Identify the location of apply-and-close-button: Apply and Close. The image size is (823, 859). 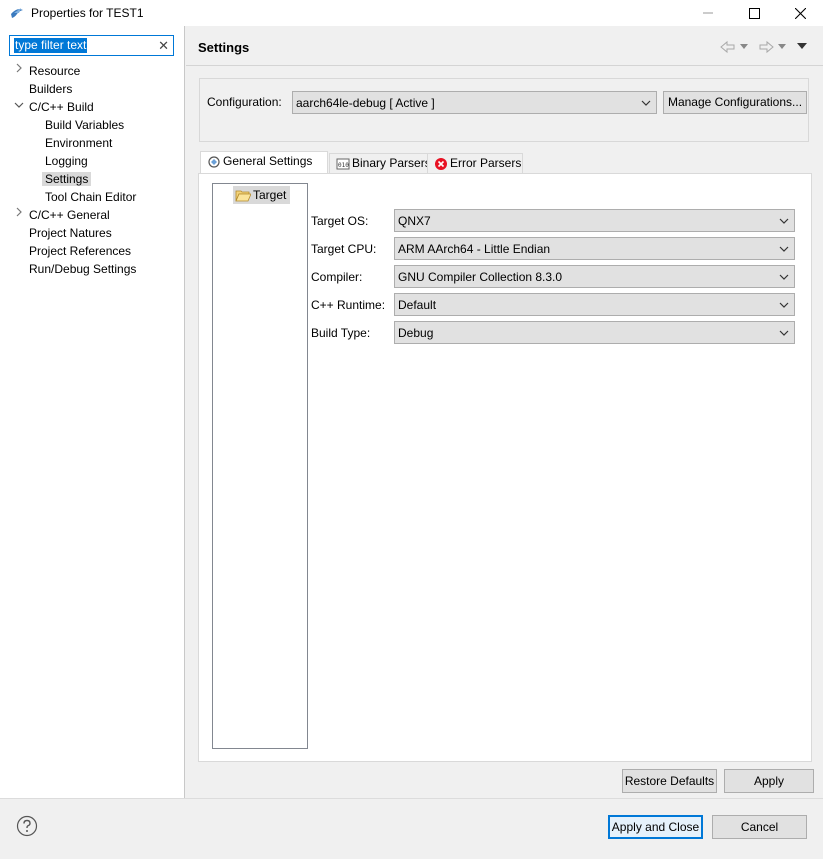
(655, 827).